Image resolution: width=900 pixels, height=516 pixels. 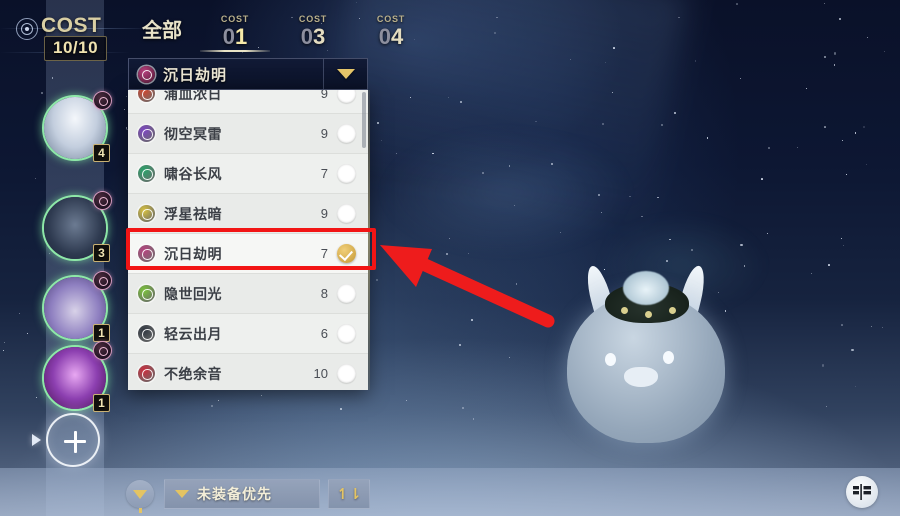 What do you see at coordinates (320, 373) in the screenshot?
I see `set-item-count: 10` at bounding box center [320, 373].